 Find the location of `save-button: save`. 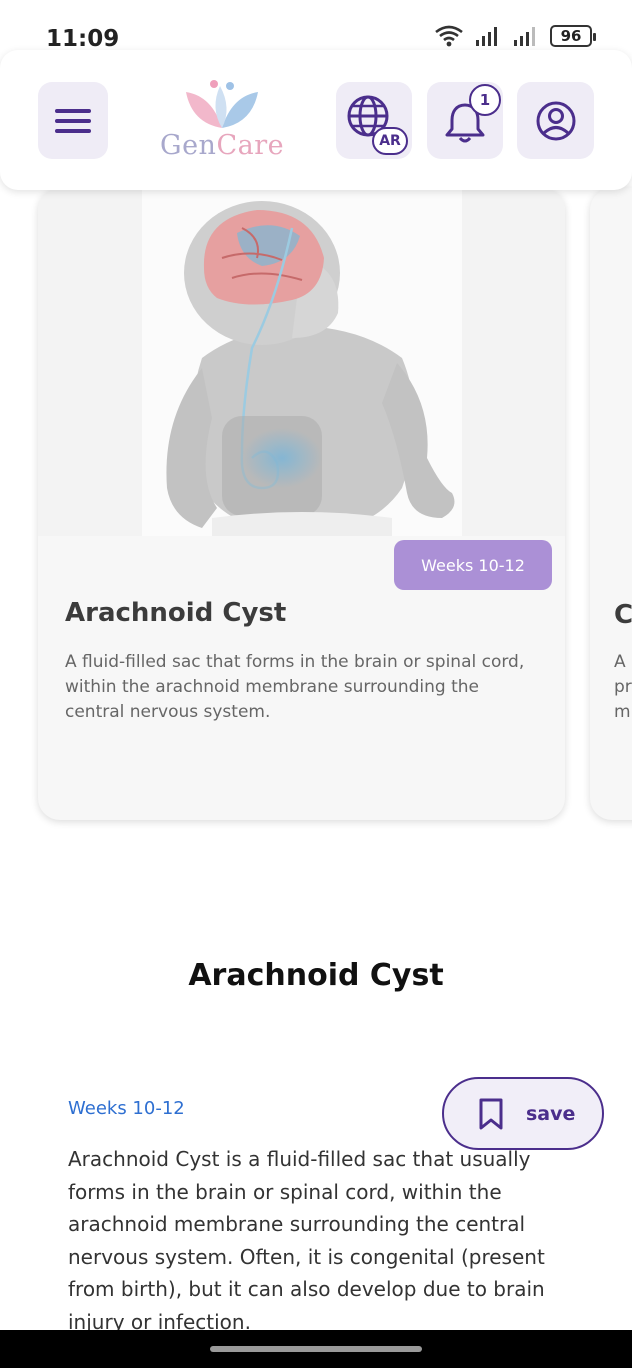

save-button: save is located at coordinates (523, 1113).